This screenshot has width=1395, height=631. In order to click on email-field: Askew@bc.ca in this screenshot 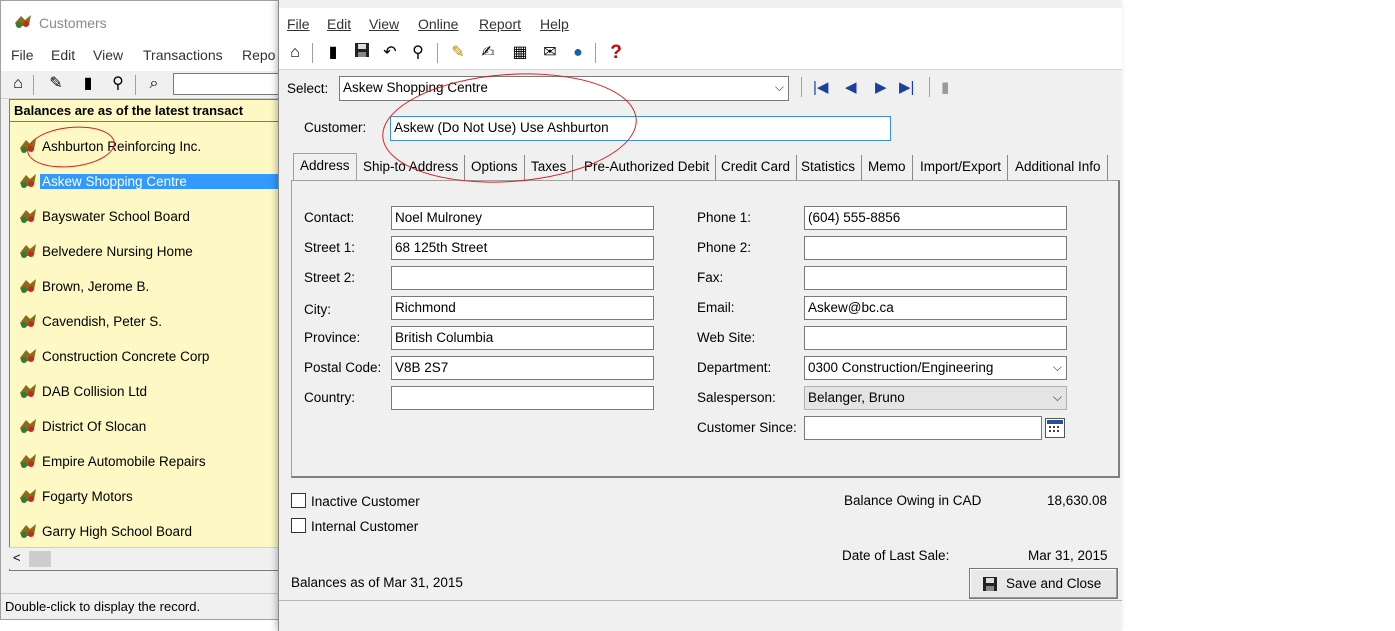, I will do `click(935, 308)`.